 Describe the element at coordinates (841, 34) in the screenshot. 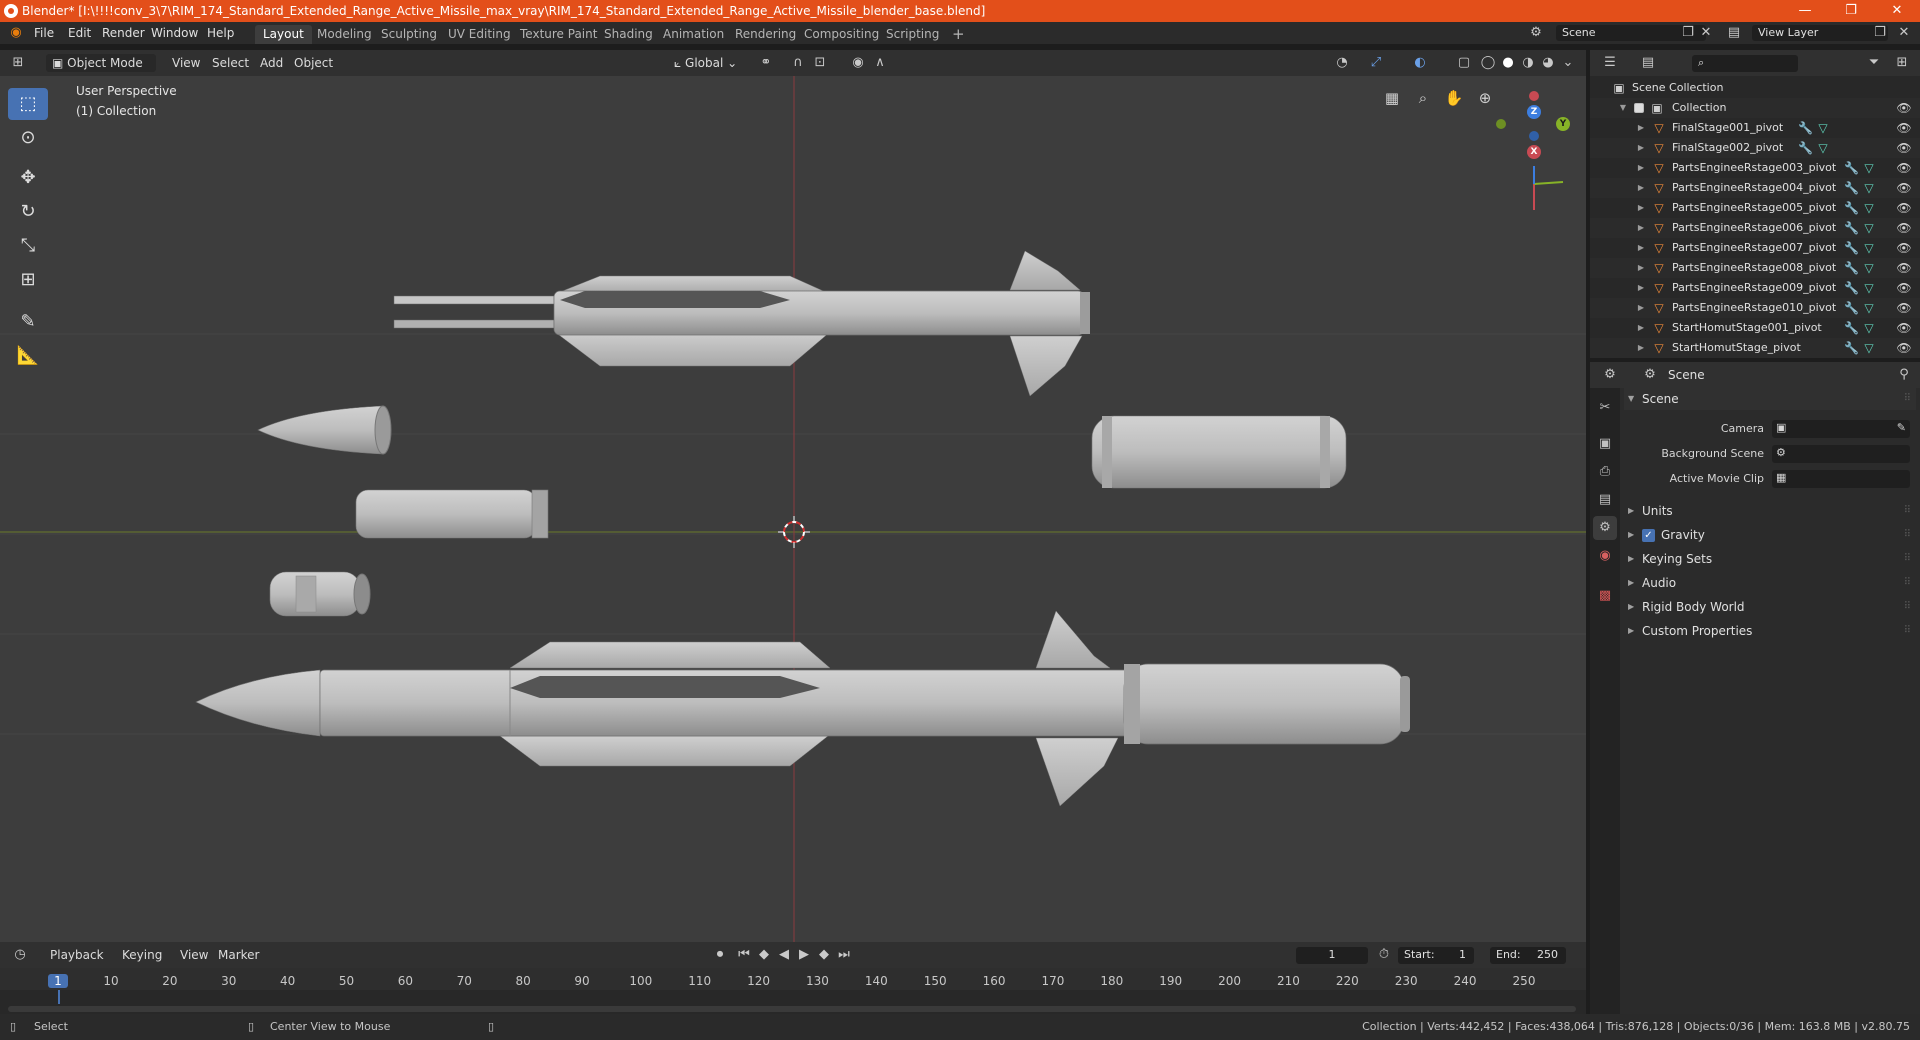

I see `tab-compositing: Compositing` at that location.